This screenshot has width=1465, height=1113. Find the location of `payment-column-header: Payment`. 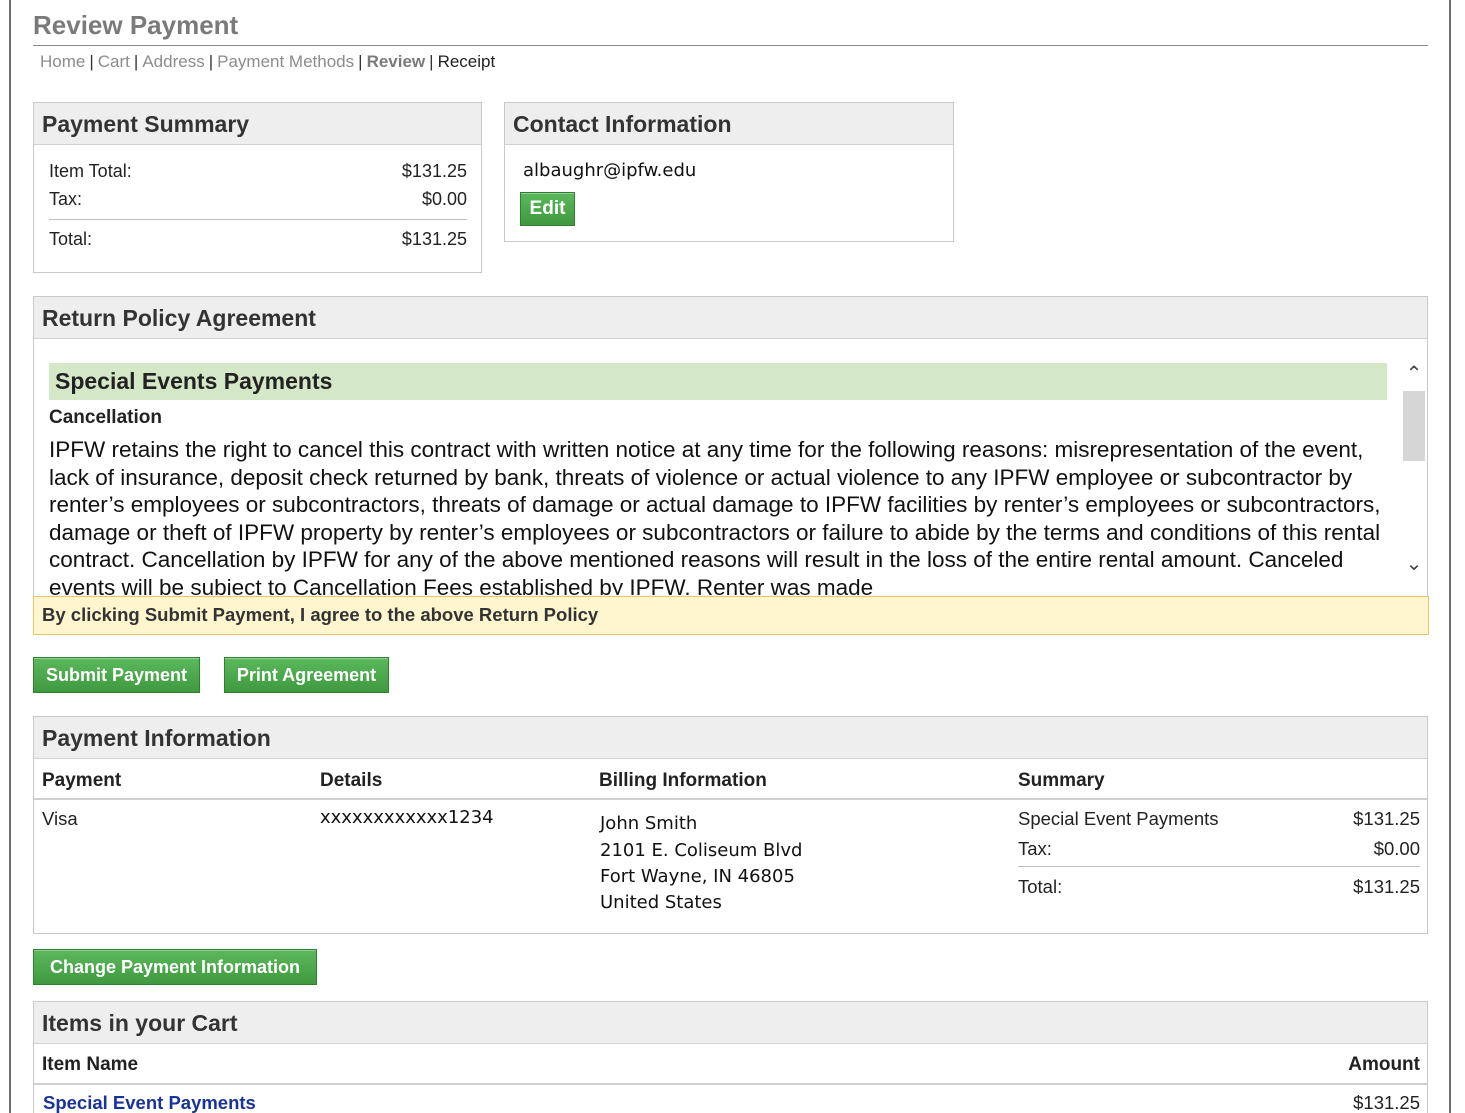

payment-column-header: Payment is located at coordinates (82, 780).